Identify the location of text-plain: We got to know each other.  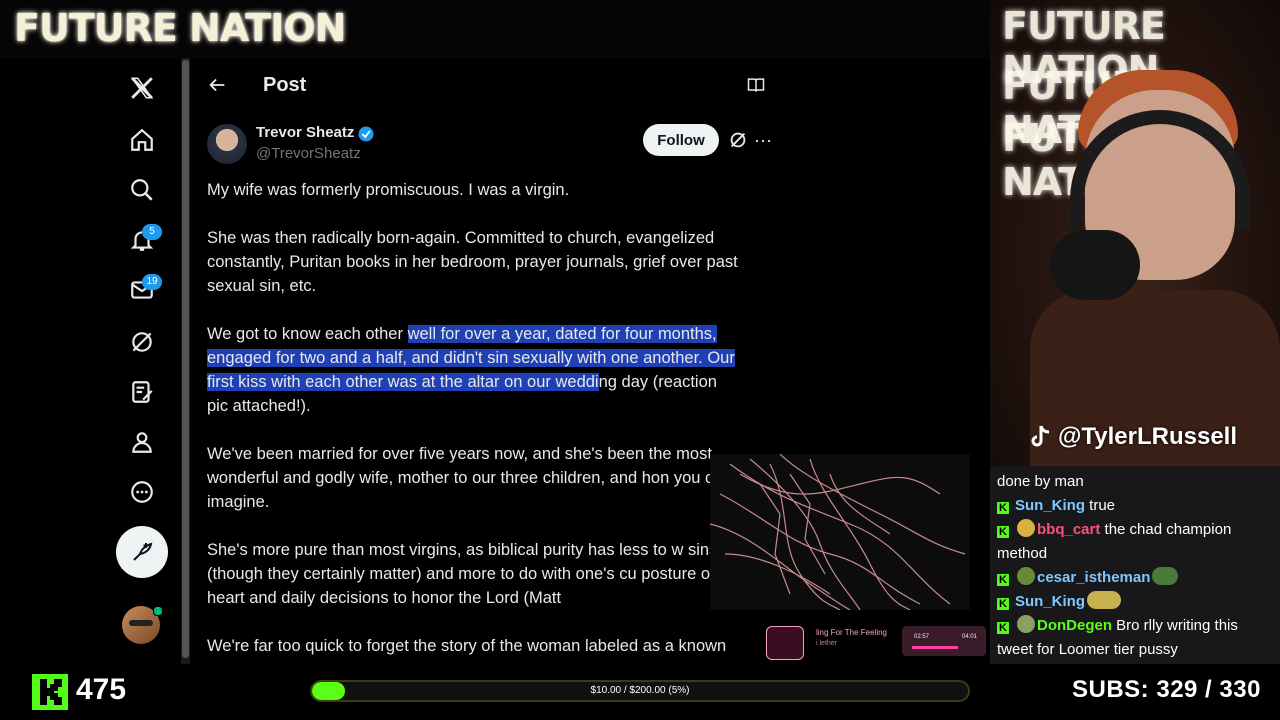
(307, 334).